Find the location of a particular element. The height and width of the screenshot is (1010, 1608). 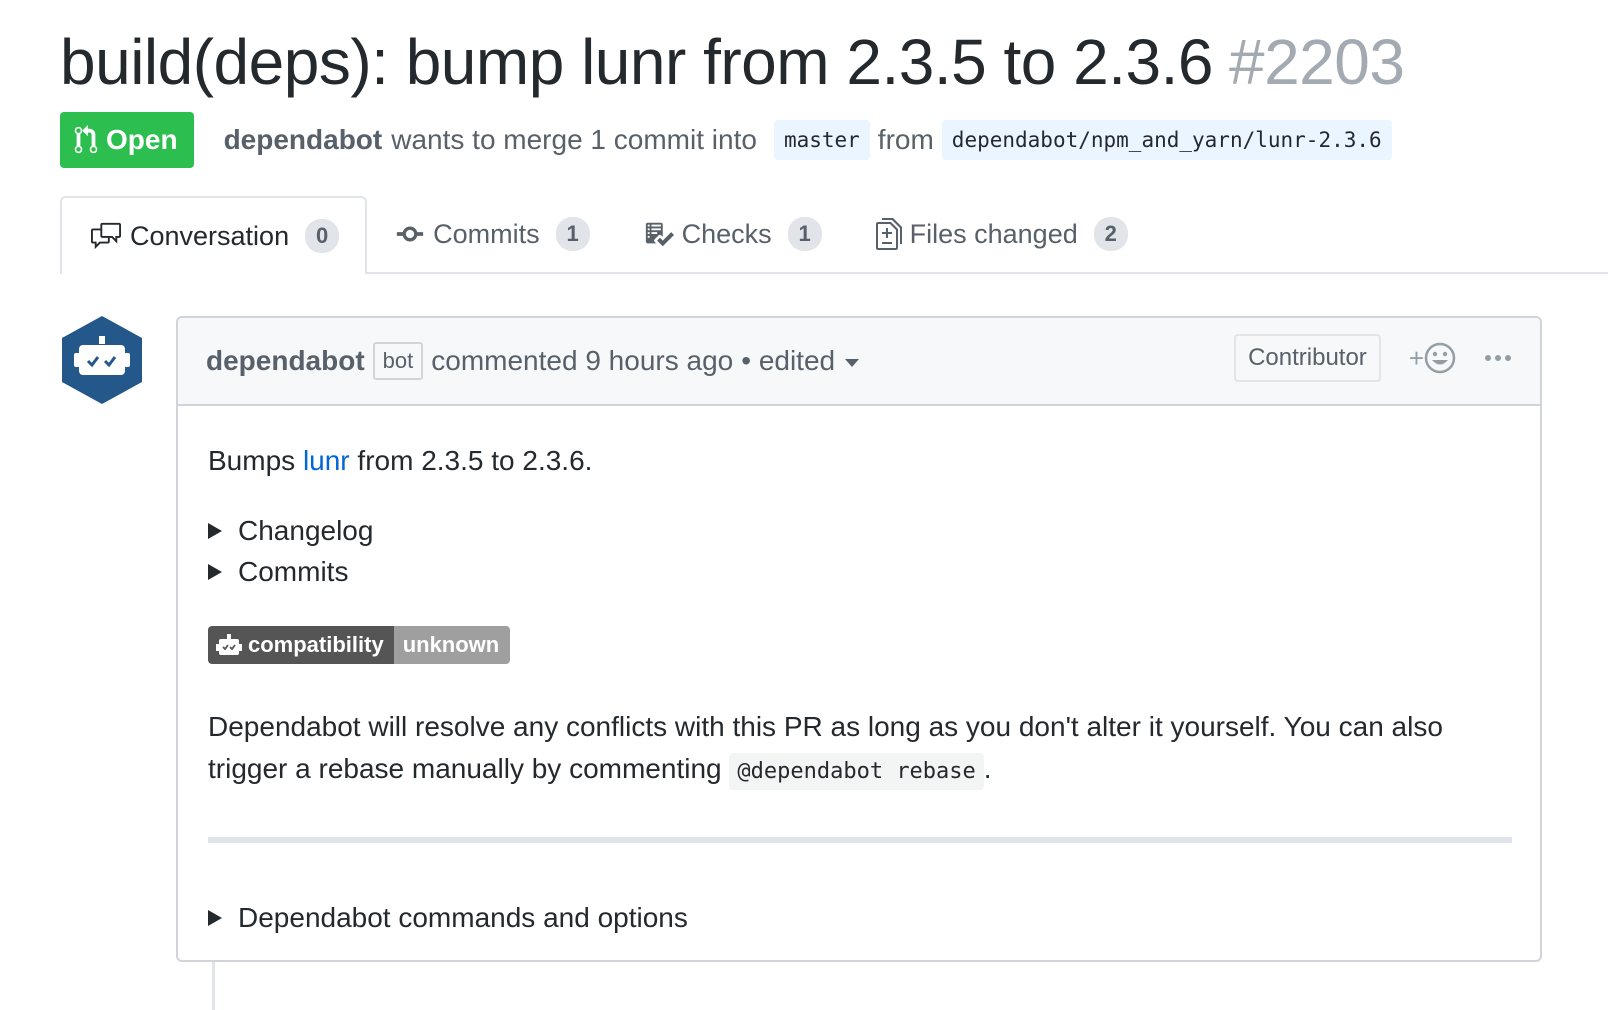

pr-state-label: Open is located at coordinates (142, 139).